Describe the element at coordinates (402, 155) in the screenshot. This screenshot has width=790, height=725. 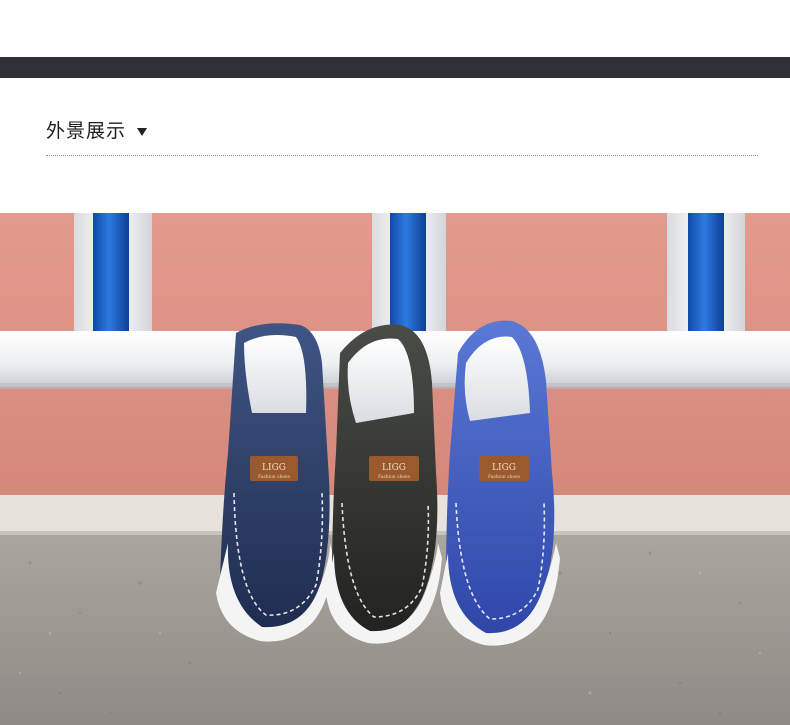
I see `dotted-divider` at that location.